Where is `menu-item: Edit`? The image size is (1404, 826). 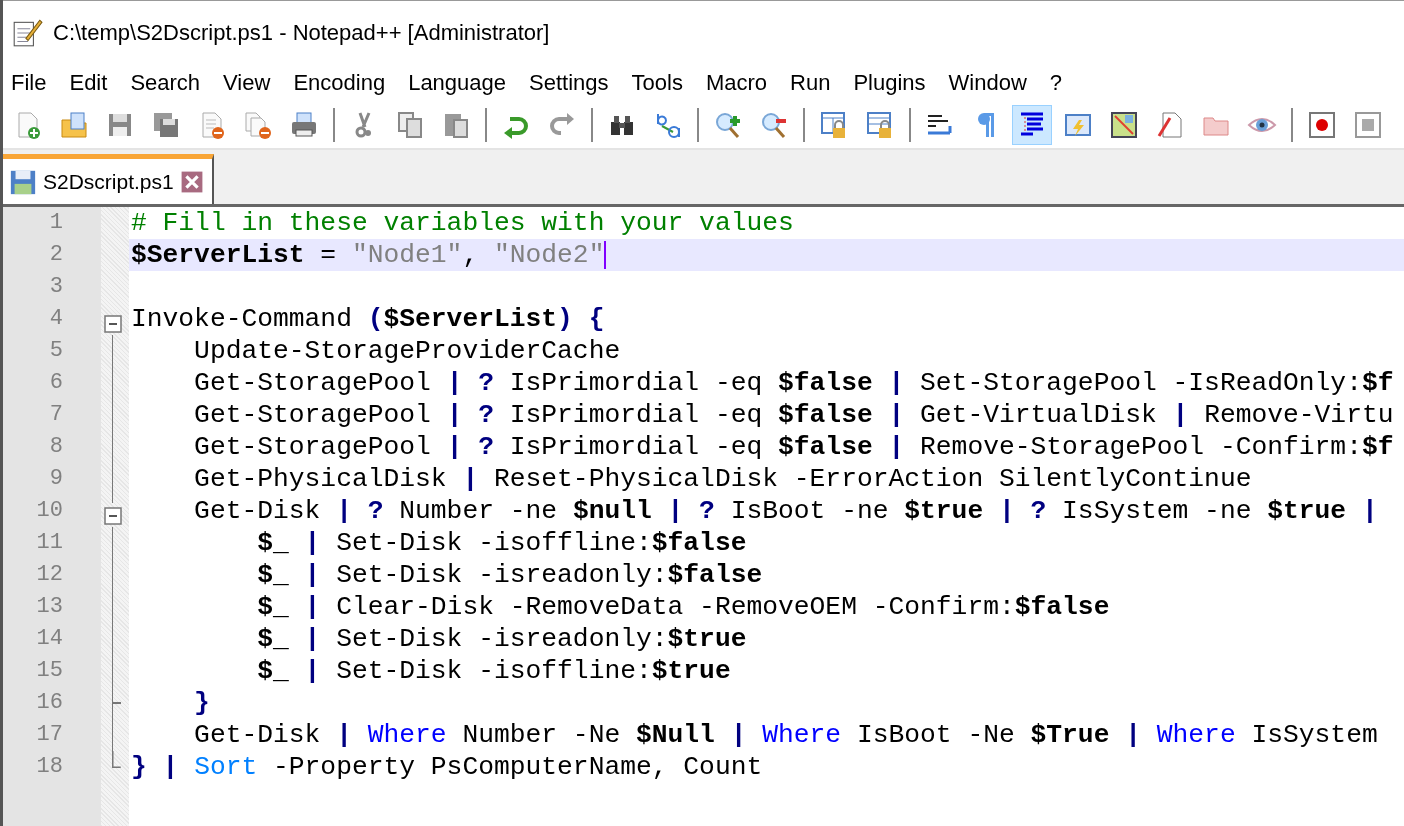 menu-item: Edit is located at coordinates (90, 83).